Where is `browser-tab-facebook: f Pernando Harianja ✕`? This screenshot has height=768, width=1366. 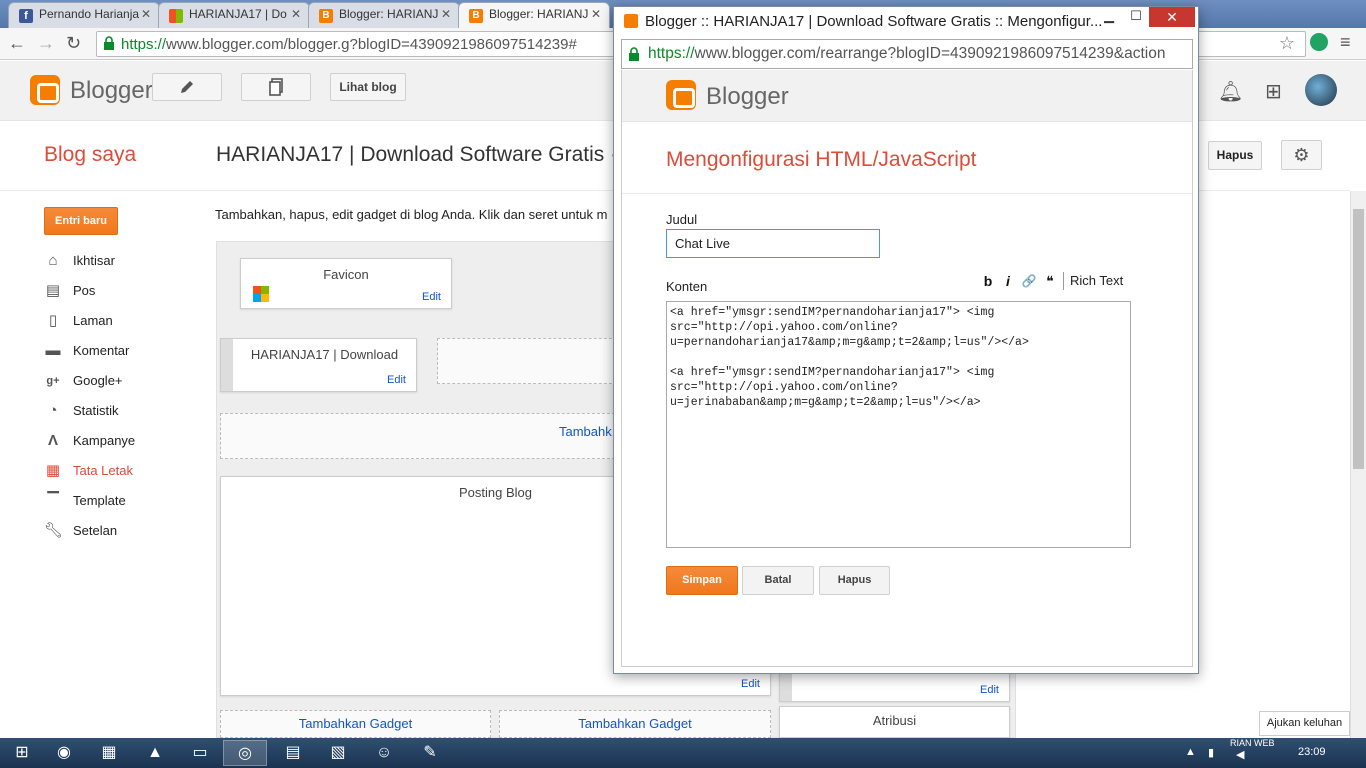 browser-tab-facebook: f Pernando Harianja ✕ is located at coordinates (84, 15).